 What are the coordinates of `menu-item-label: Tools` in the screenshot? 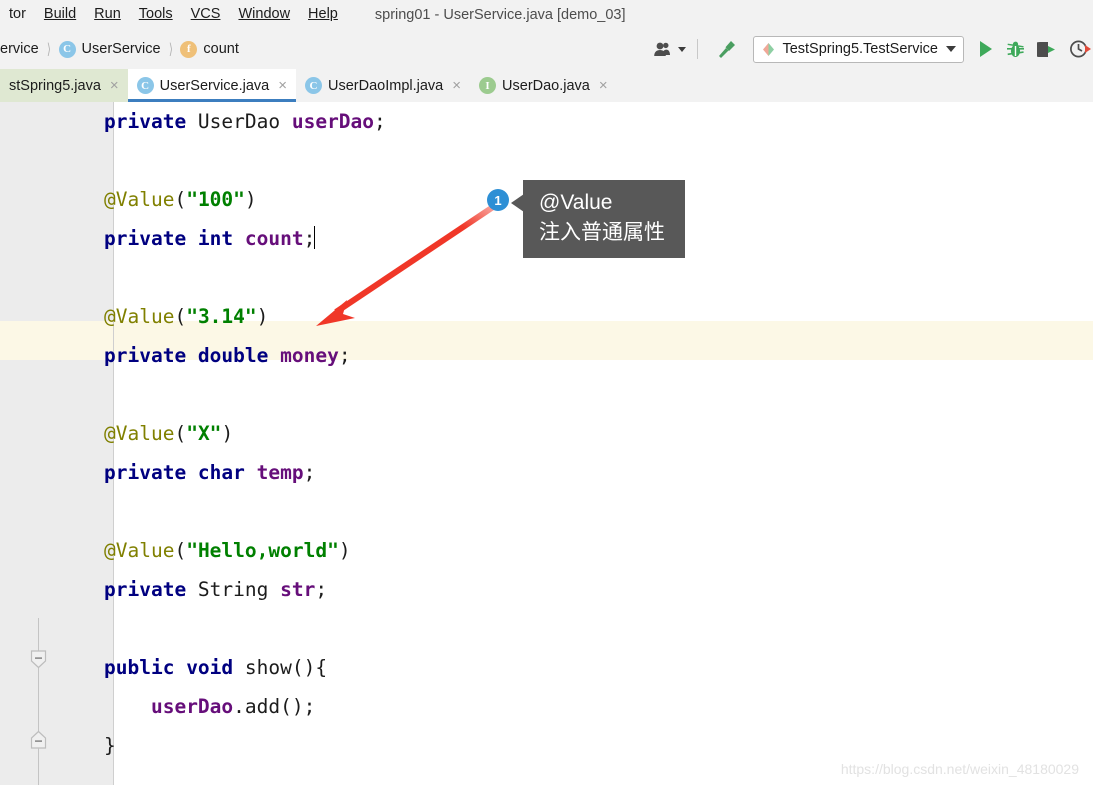 It's located at (155, 14).